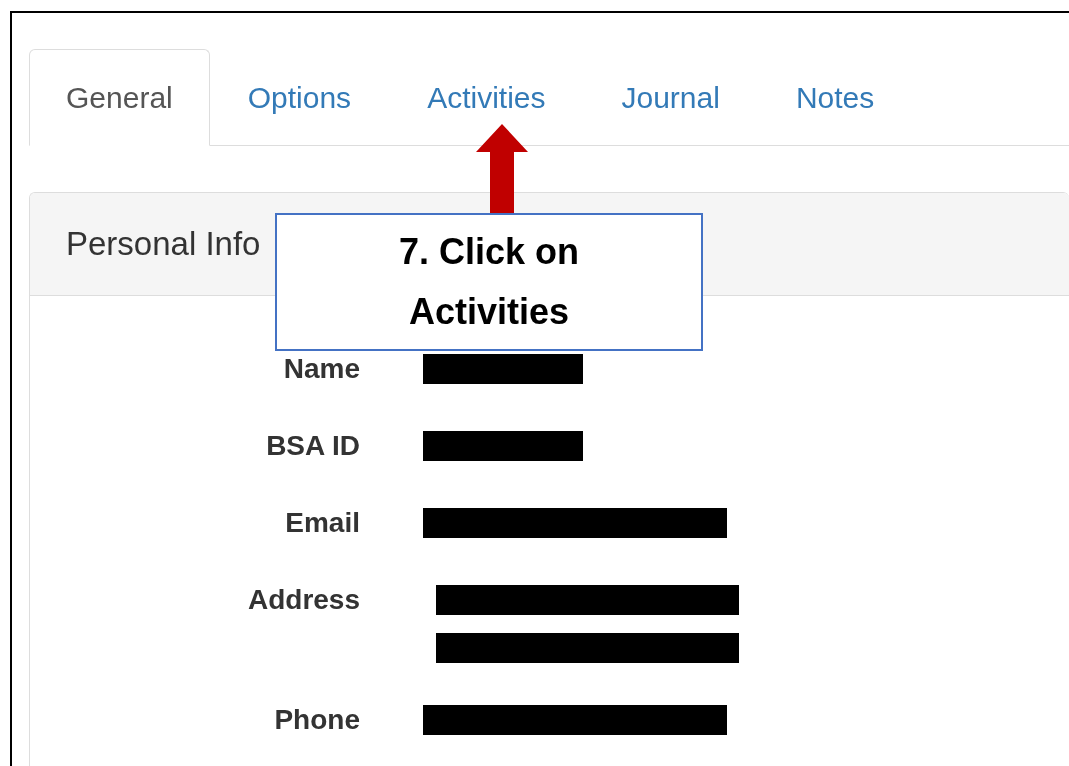 The width and height of the screenshot is (1069, 766). Describe the element at coordinates (316, 720) in the screenshot. I see `field-label: Phone` at that location.